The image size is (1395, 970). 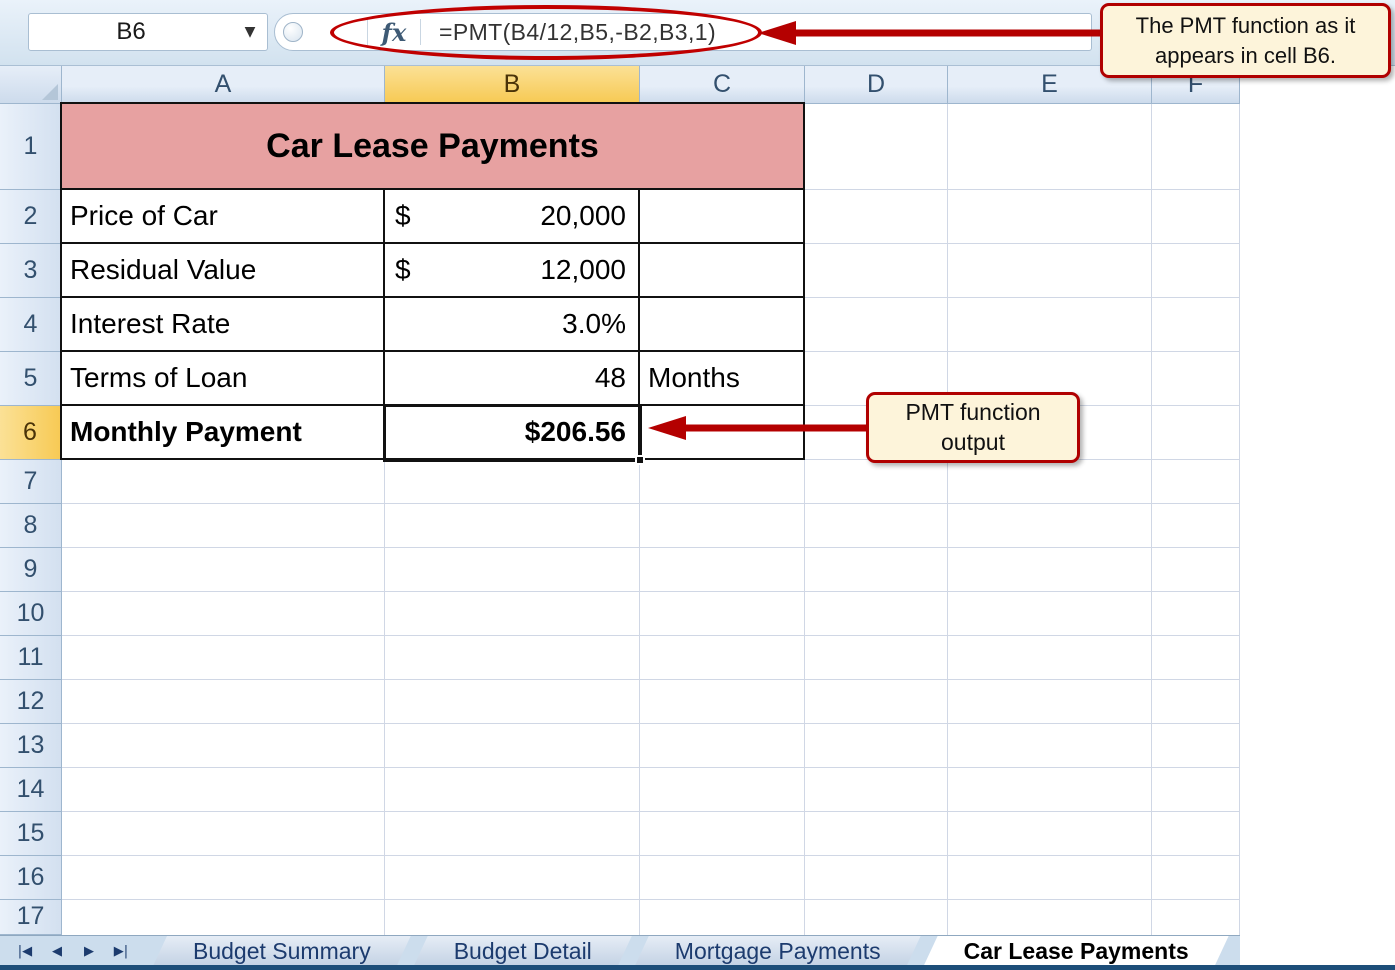 What do you see at coordinates (31, 570) in the screenshot?
I see `row-header-9: 9` at bounding box center [31, 570].